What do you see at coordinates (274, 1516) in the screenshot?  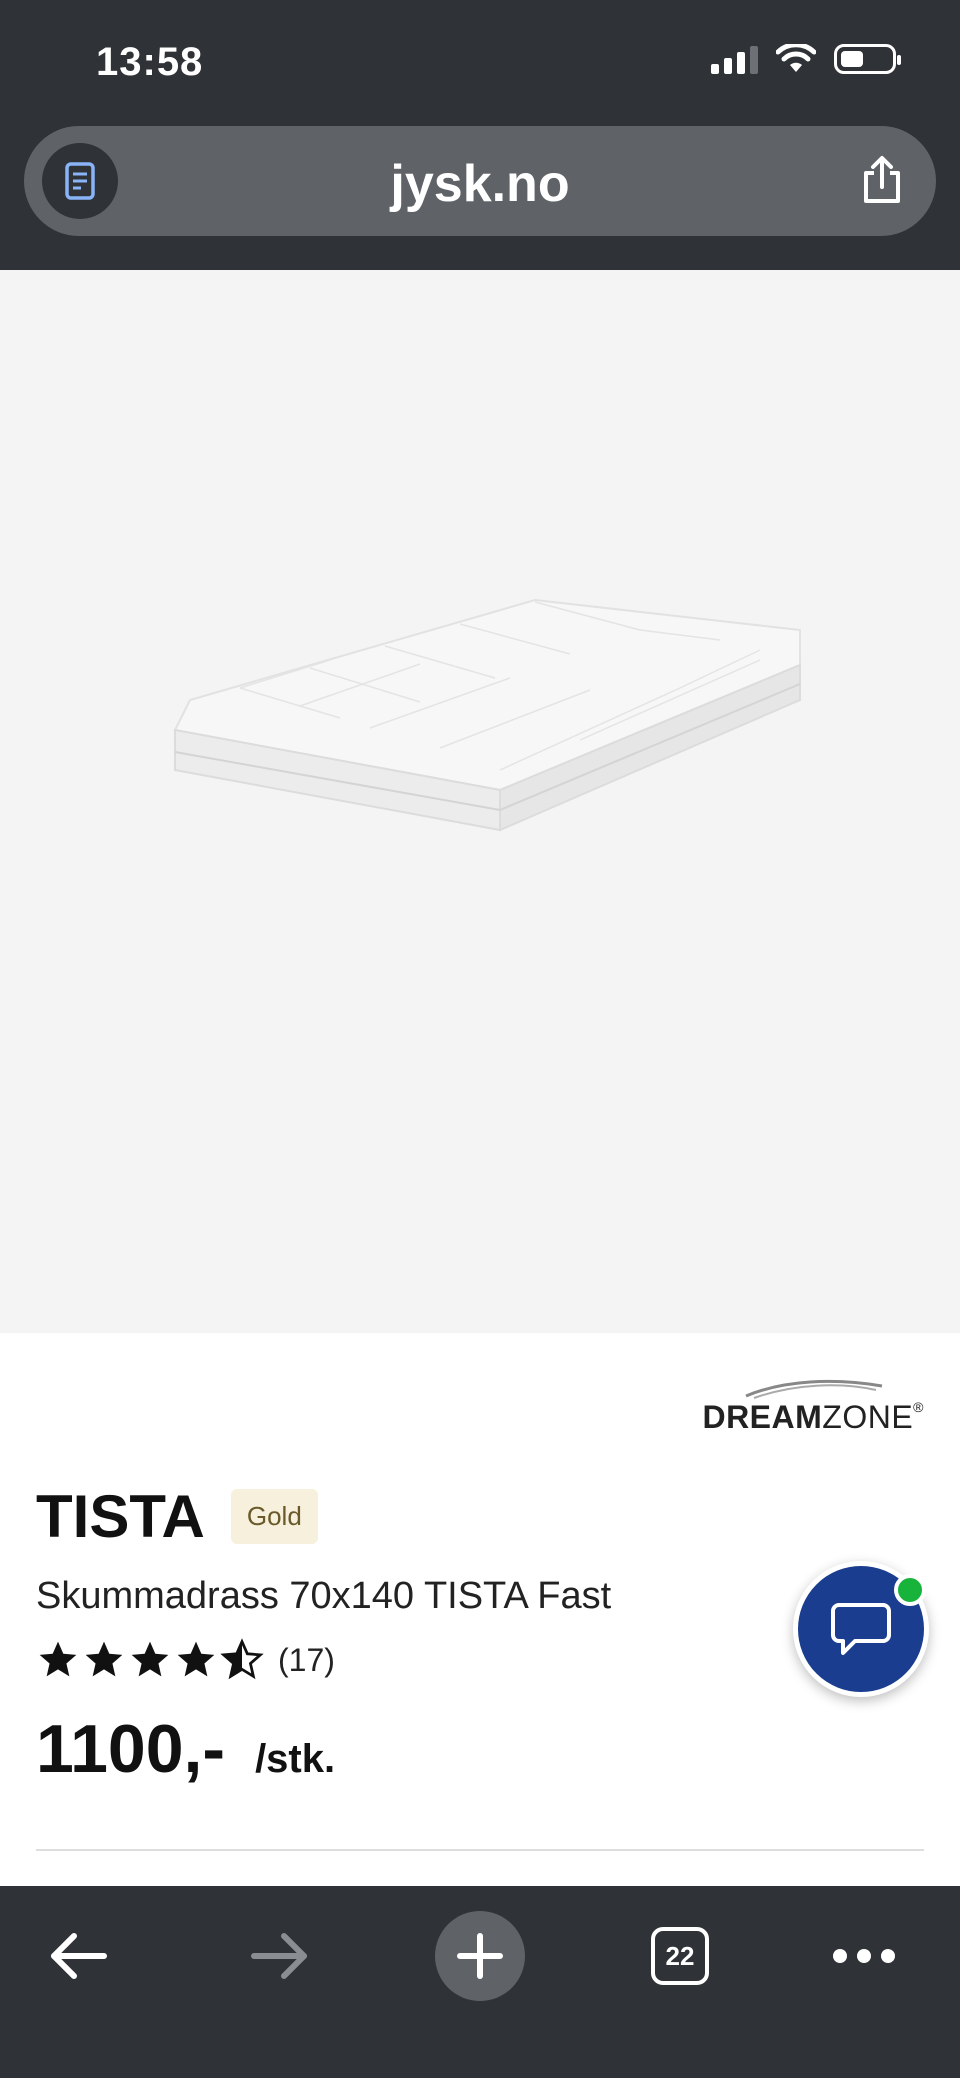 I see `quality-badge: Gold` at bounding box center [274, 1516].